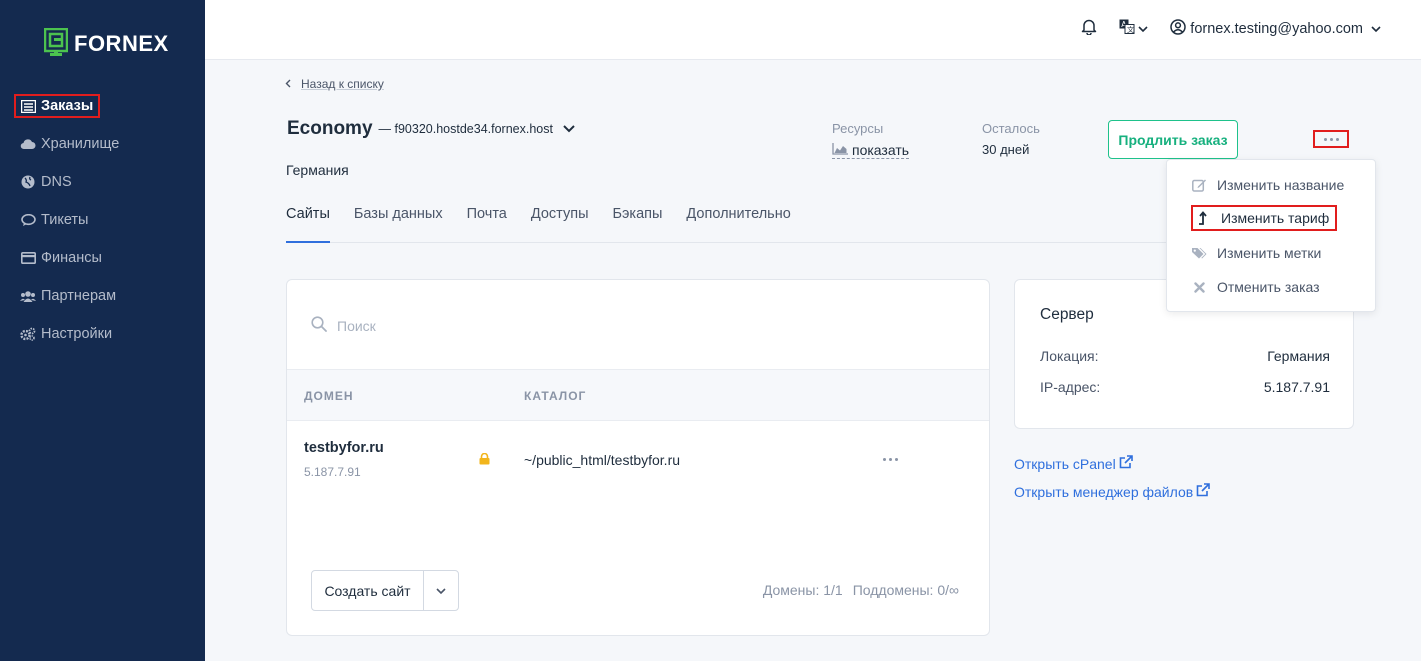  I want to click on globe-icon, so click(28, 182).